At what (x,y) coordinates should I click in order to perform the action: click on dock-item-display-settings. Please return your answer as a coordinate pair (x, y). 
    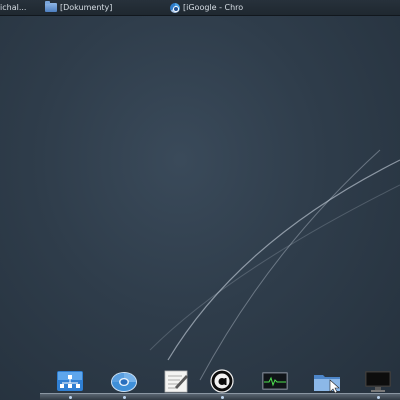
    Looking at the image, I should click on (378, 381).